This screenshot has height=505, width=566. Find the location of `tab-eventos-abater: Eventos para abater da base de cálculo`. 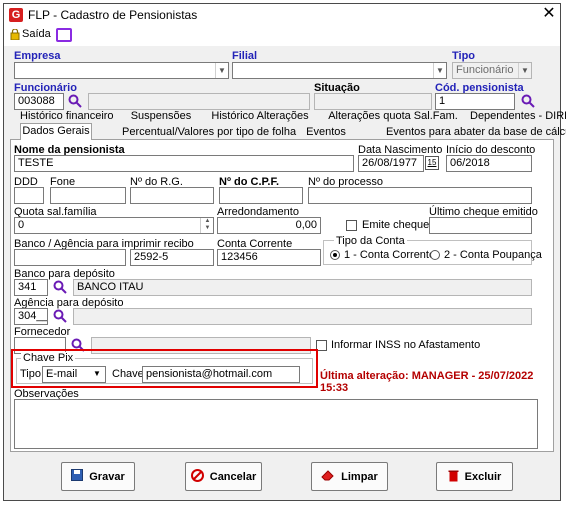

tab-eventos-abater: Eventos para abater da base de cálculo is located at coordinates (476, 132).